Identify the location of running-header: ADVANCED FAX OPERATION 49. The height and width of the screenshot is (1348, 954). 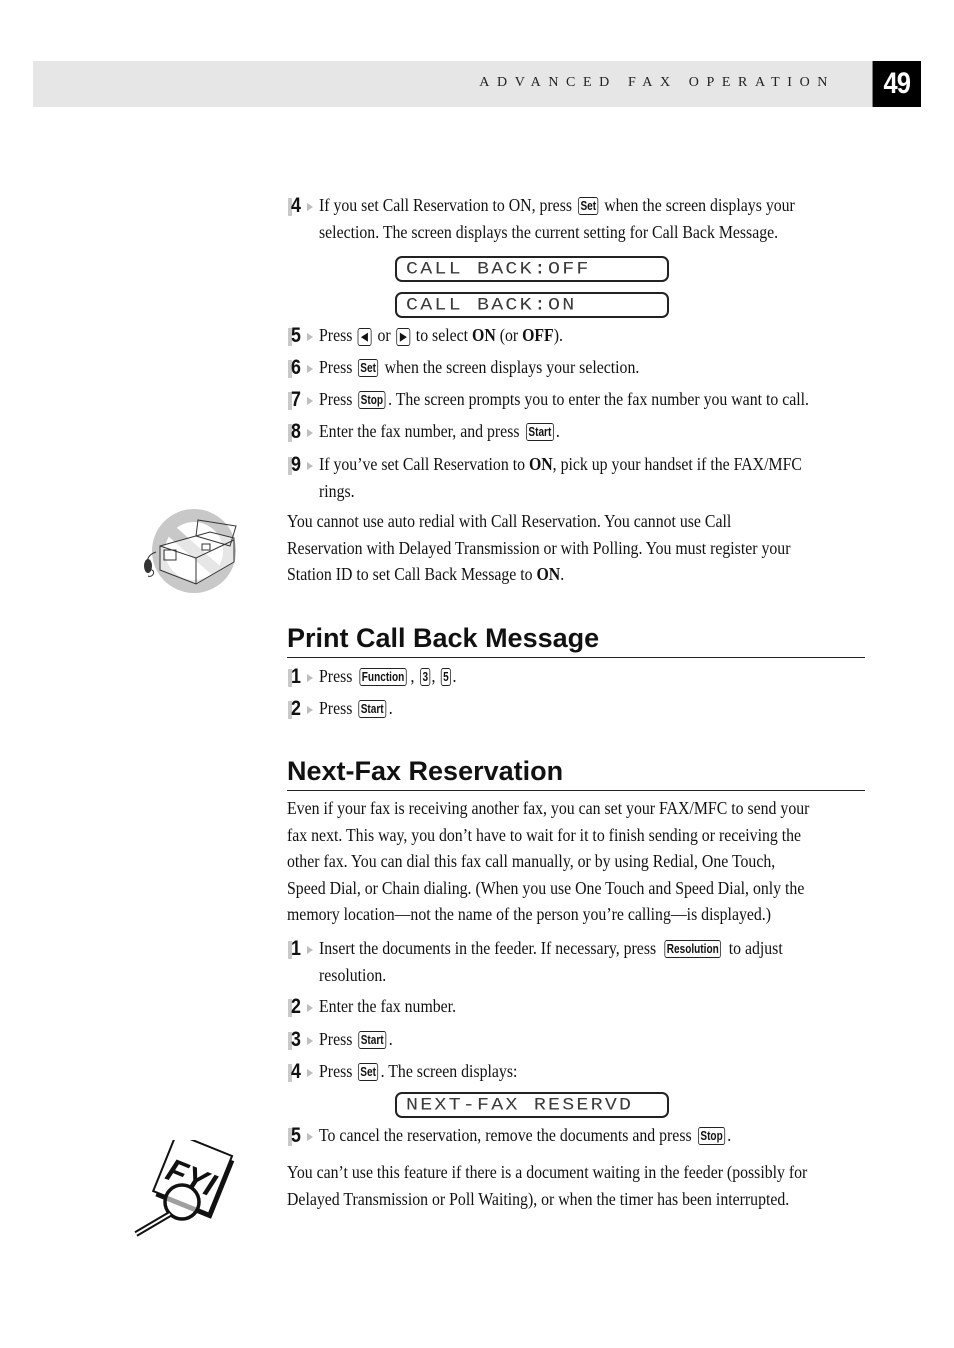
(477, 84).